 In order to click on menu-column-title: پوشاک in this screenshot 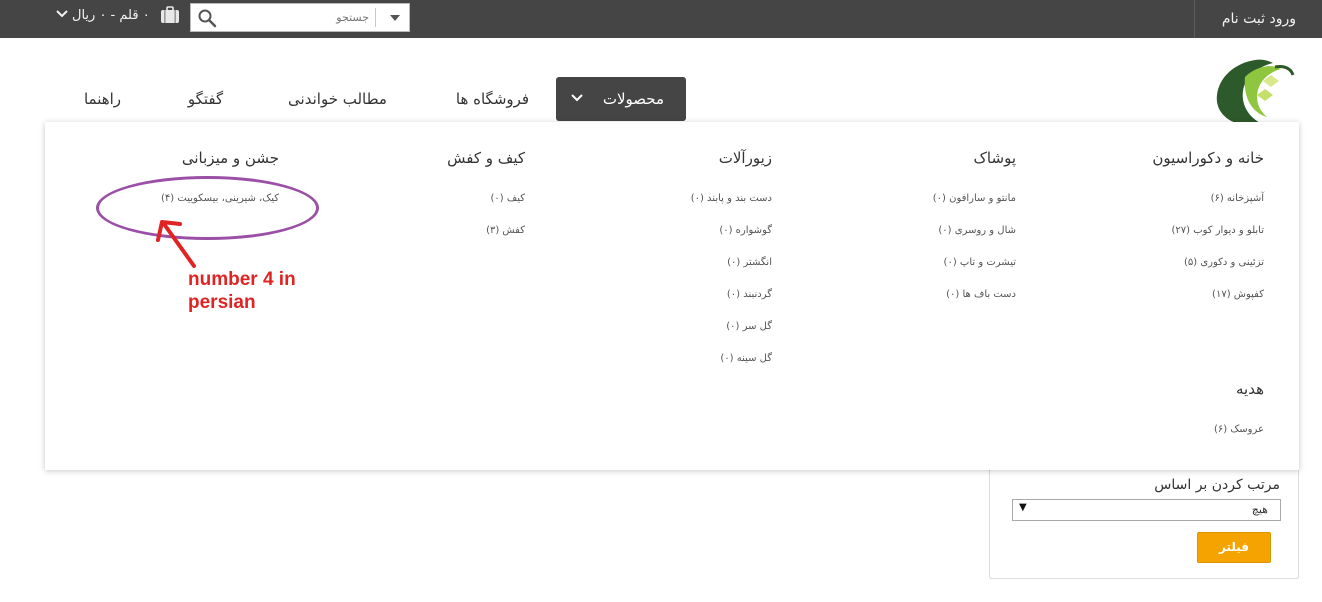, I will do `click(975, 158)`.